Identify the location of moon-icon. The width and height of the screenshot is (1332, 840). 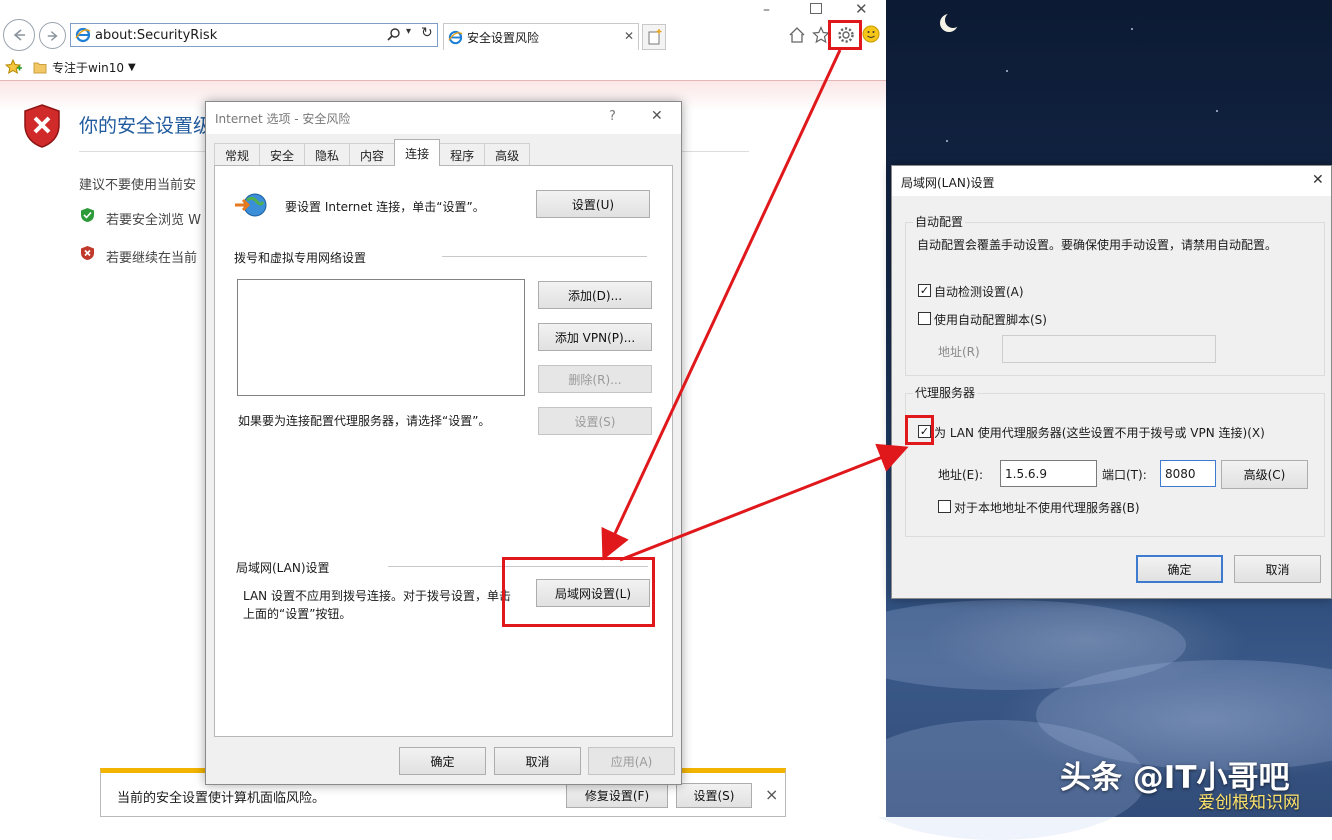
(949, 23).